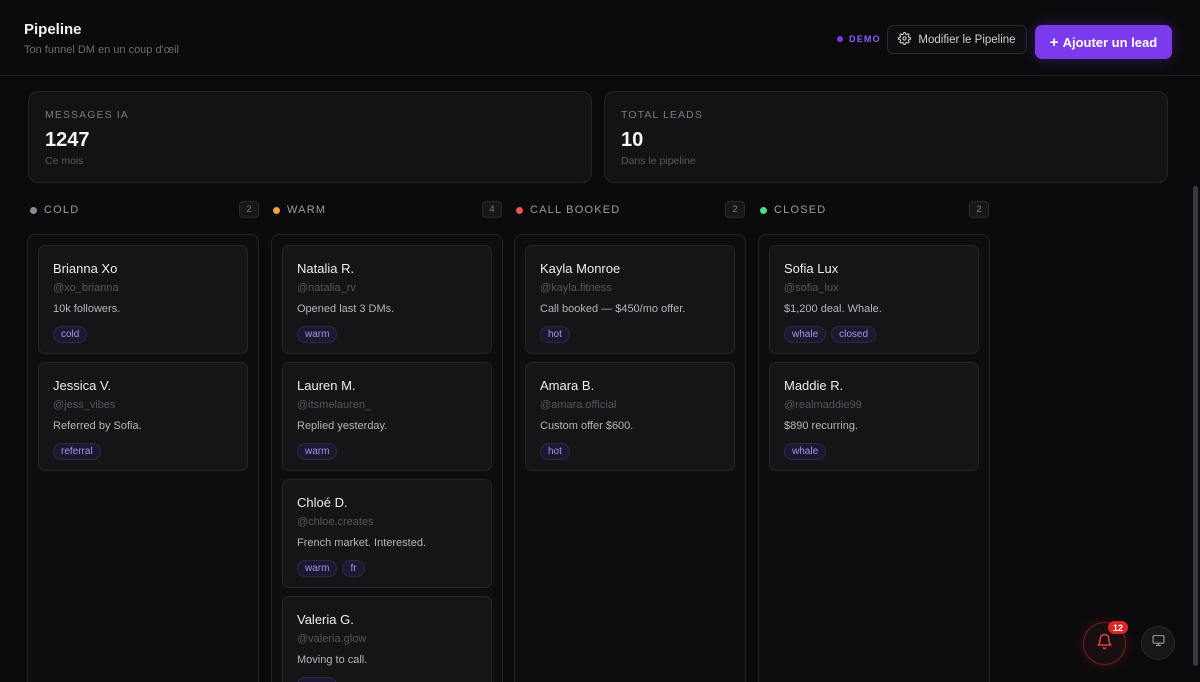 Image resolution: width=1200 pixels, height=682 pixels. What do you see at coordinates (905, 39) in the screenshot?
I see `gear-icon` at bounding box center [905, 39].